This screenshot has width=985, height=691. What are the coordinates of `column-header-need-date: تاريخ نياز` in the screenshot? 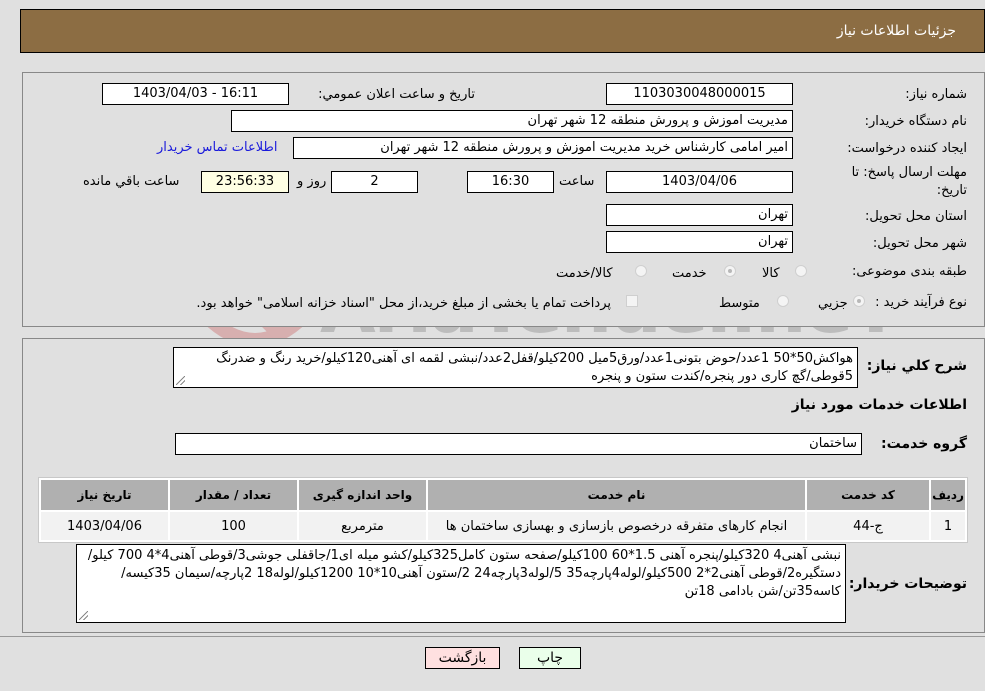 It's located at (104, 495).